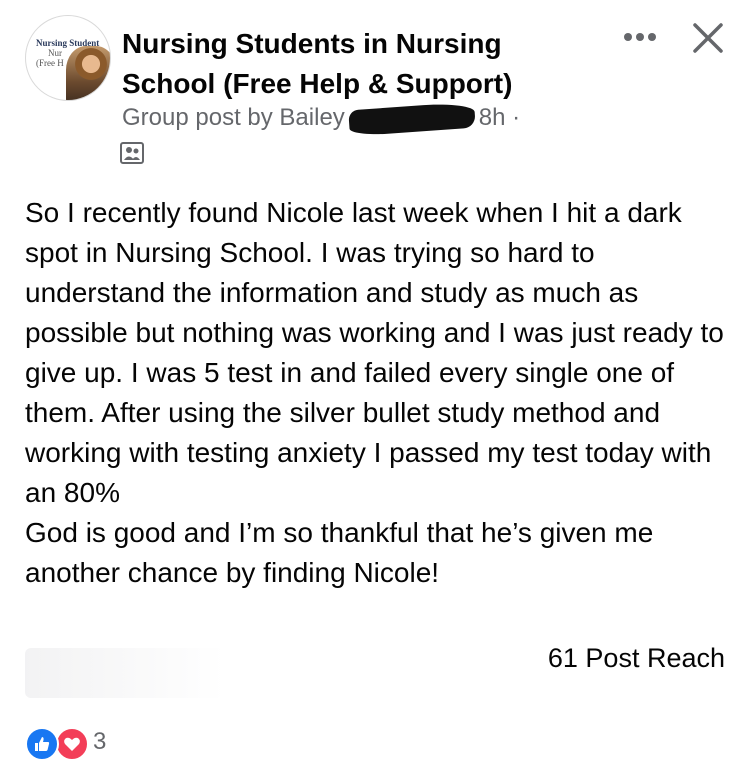 The width and height of the screenshot is (749, 774). I want to click on post-timestamp: 8h ·, so click(499, 117).